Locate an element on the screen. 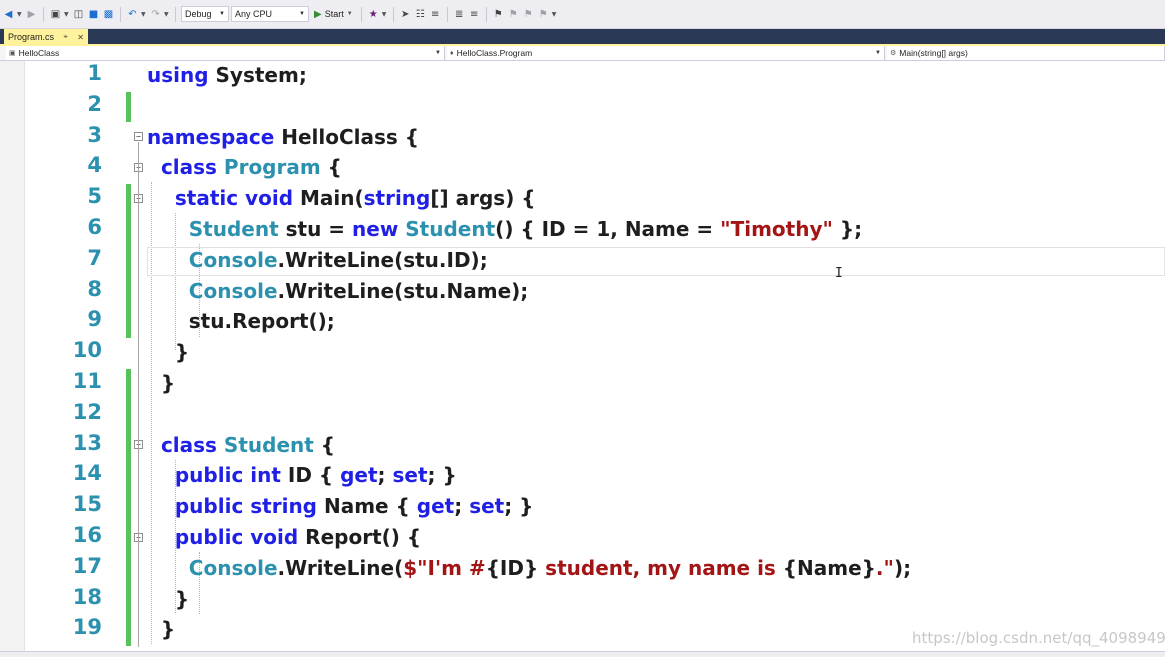  save-icon: ■ is located at coordinates (93, 14).